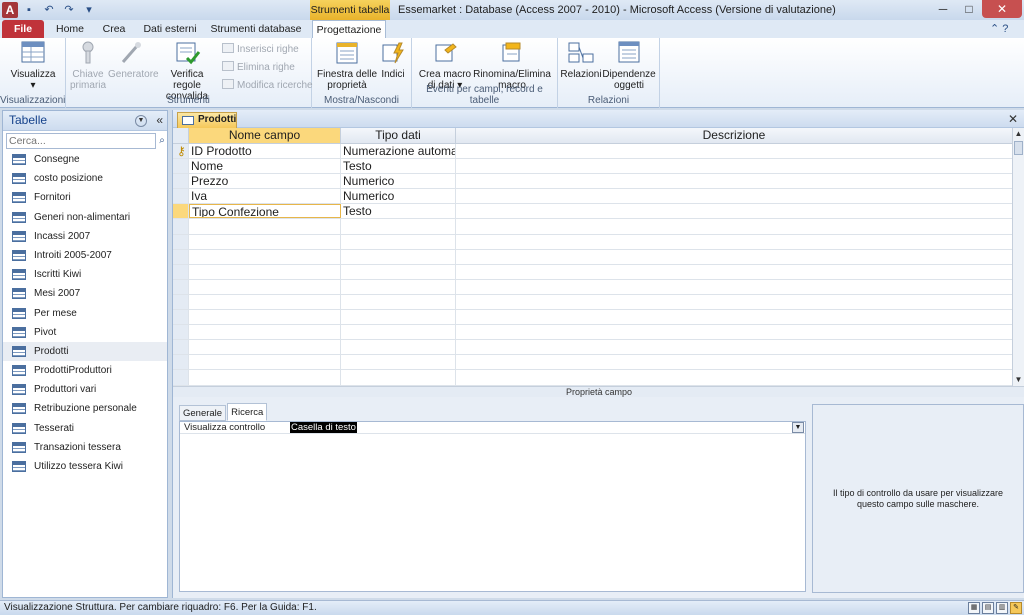 Image resolution: width=1024 pixels, height=615 pixels. Describe the element at coordinates (1005, 28) in the screenshot. I see `help-icon: ⌃ ?` at that location.